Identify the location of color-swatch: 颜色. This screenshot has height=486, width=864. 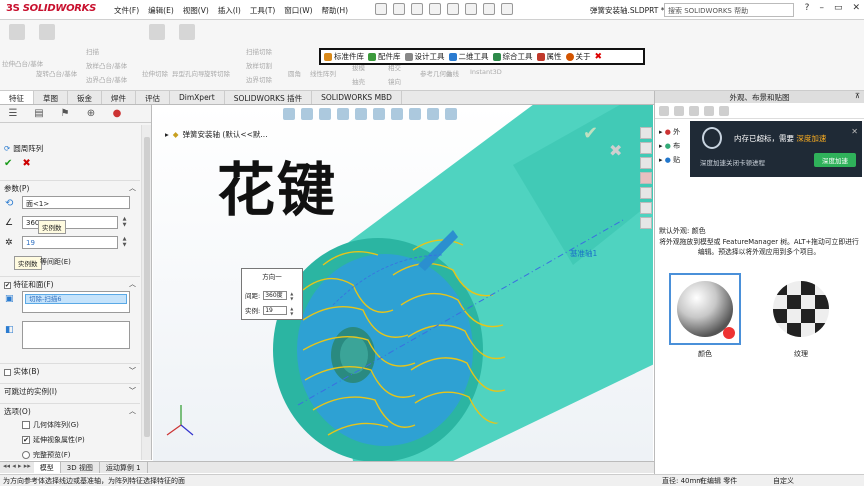
(705, 315).